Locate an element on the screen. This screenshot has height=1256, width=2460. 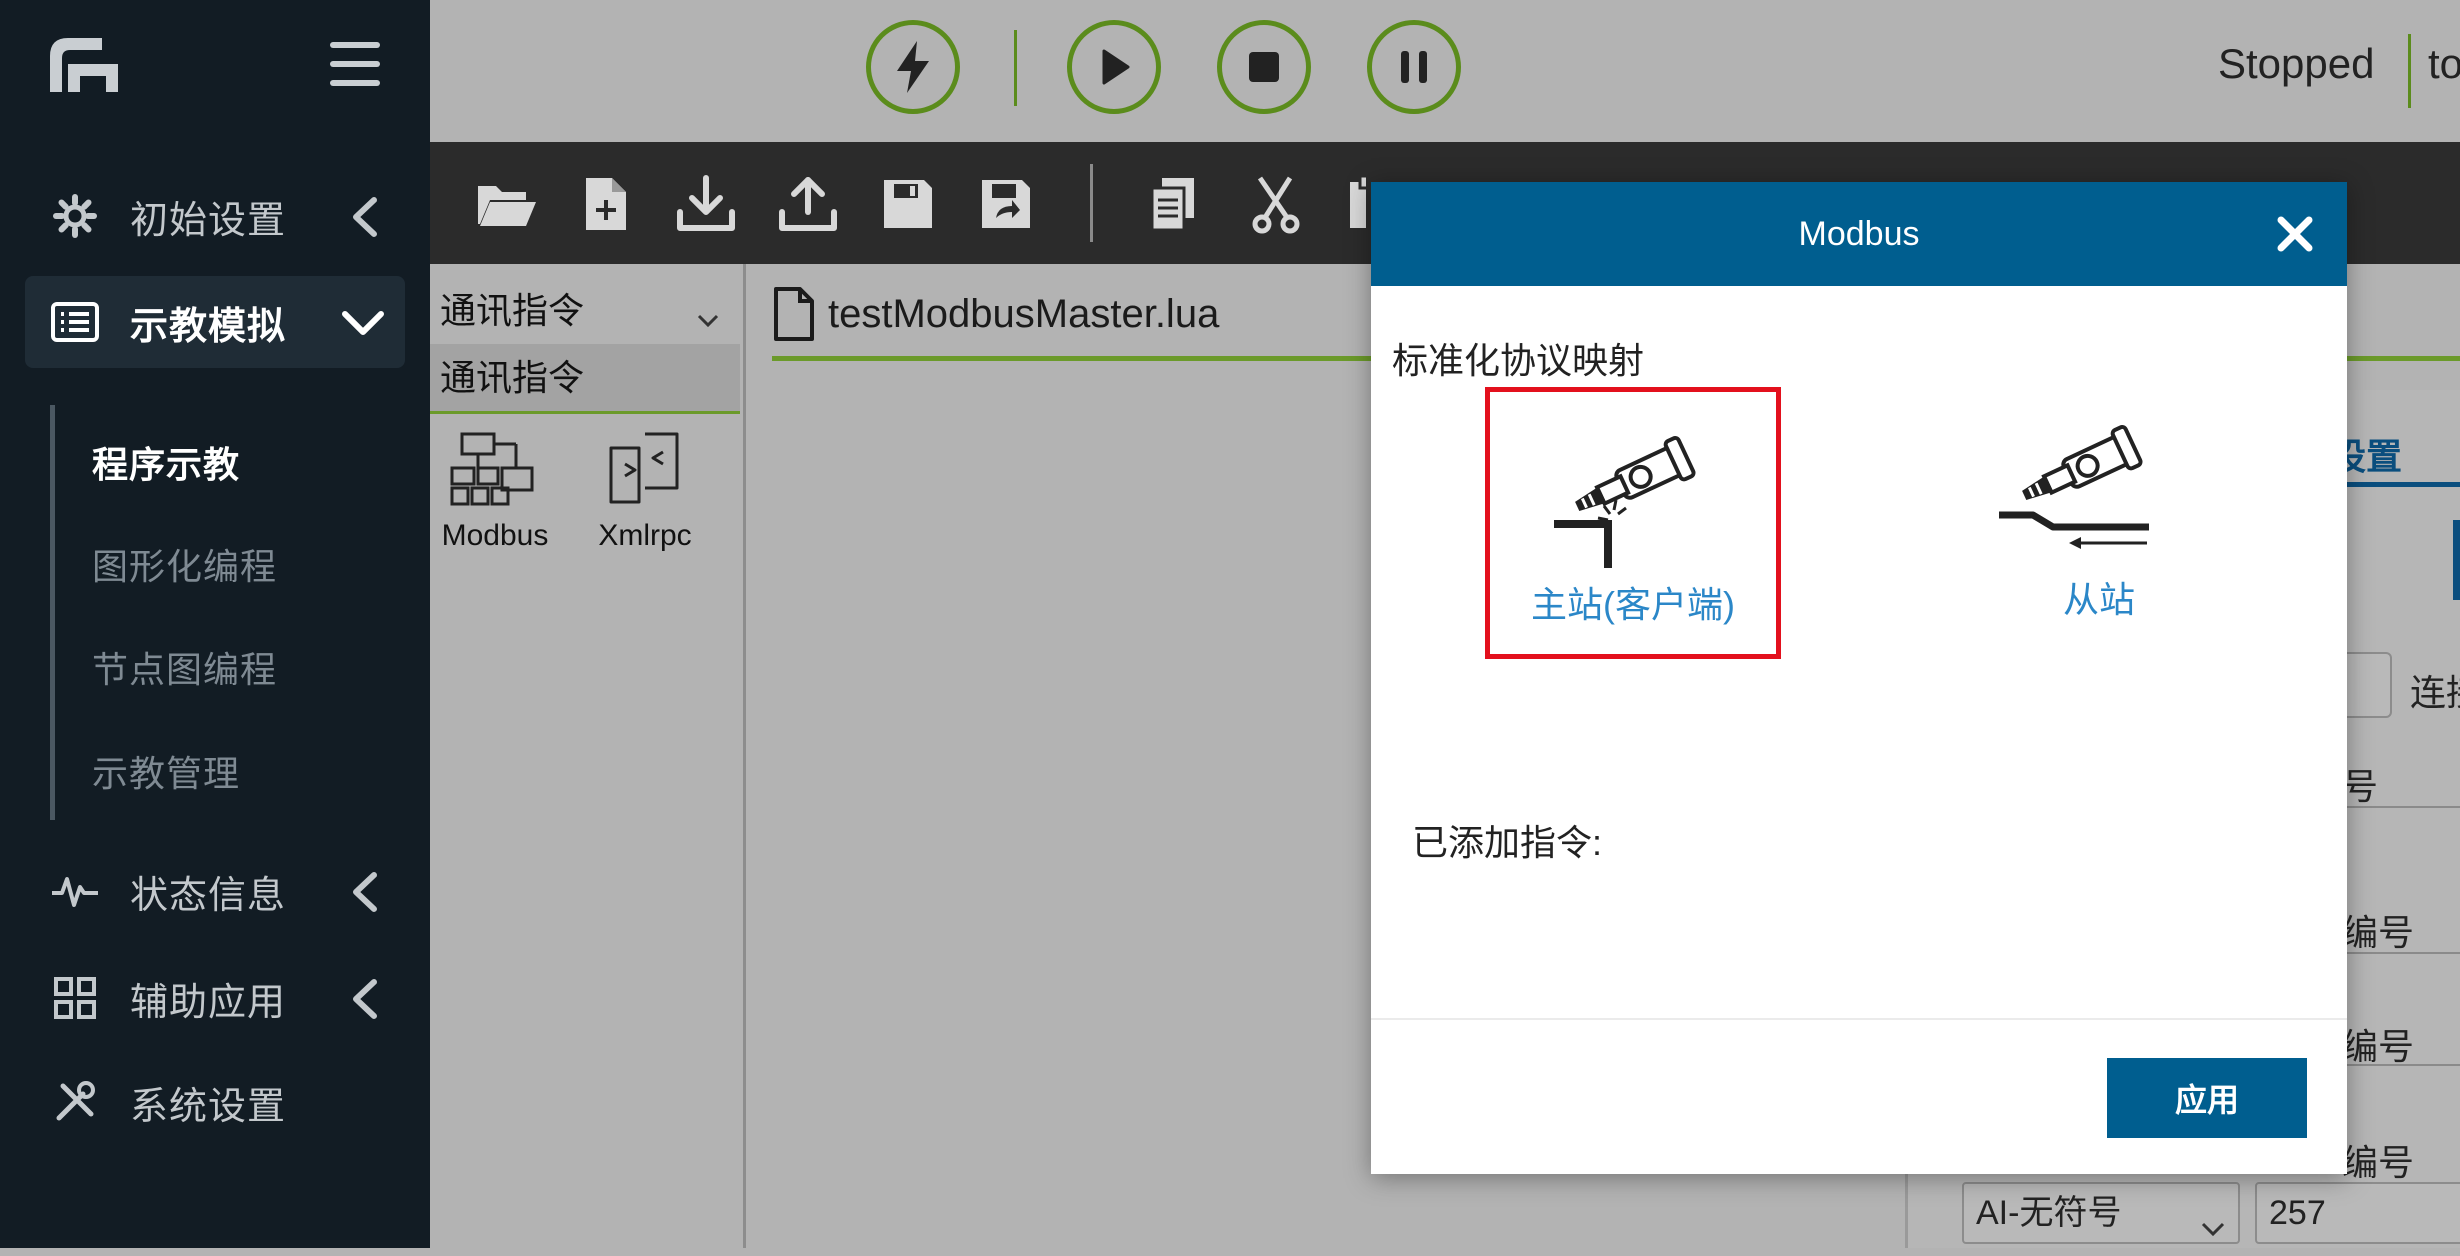
sidebar-item-label: 初始设置 is located at coordinates (208, 220).